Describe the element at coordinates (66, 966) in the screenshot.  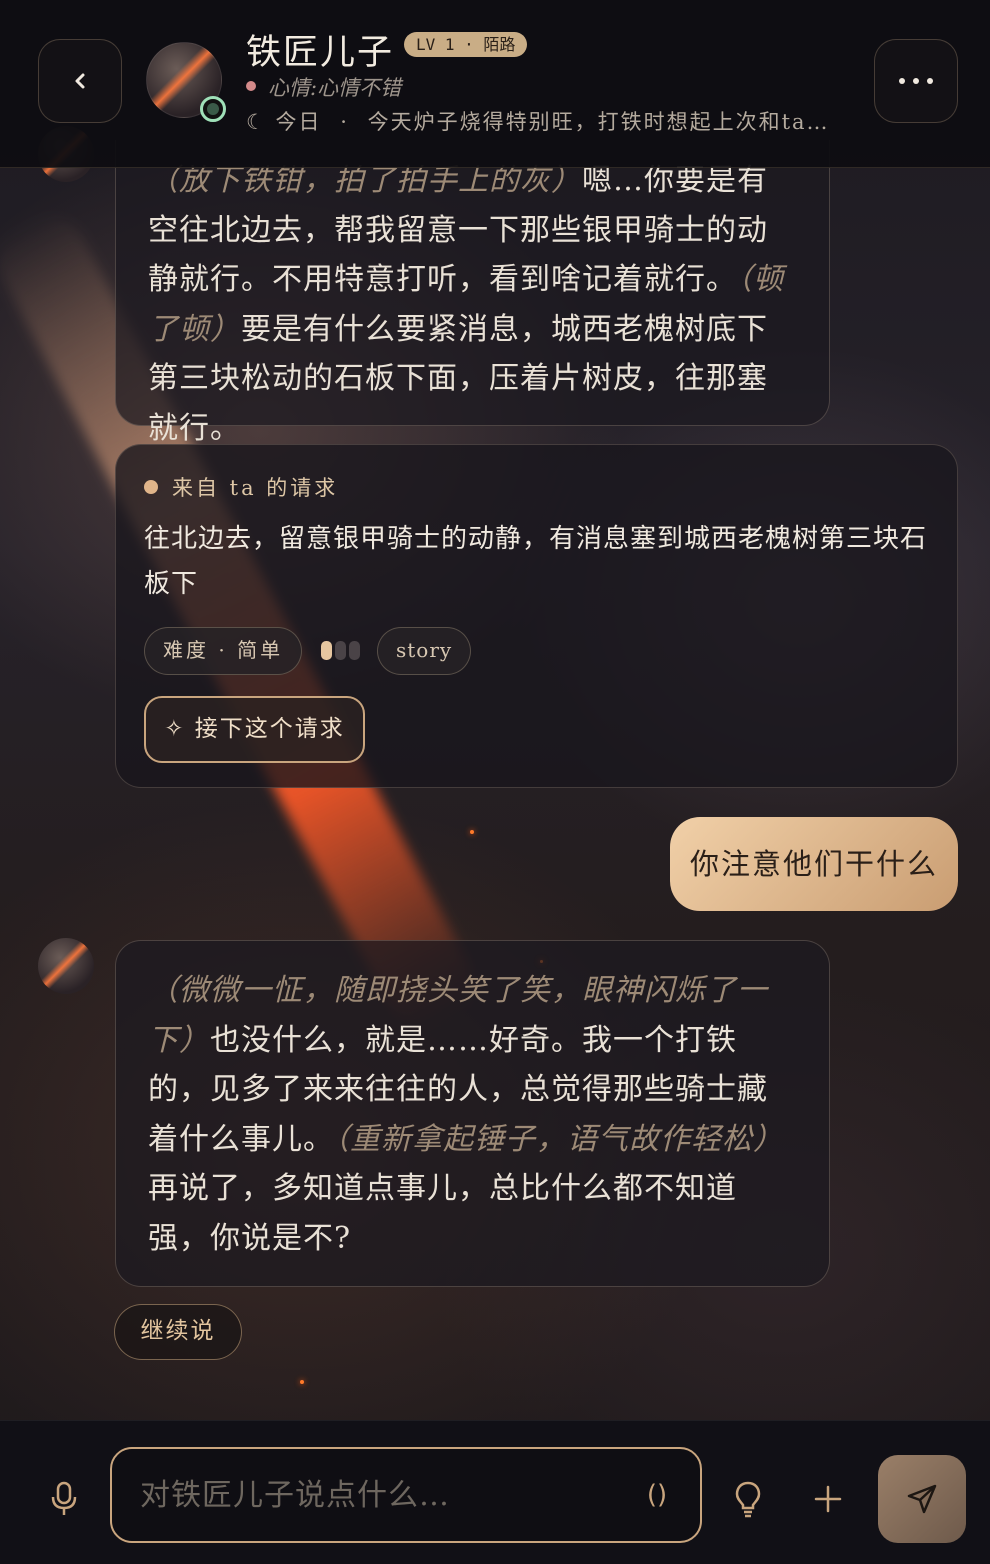
I see `bot-avatar` at that location.